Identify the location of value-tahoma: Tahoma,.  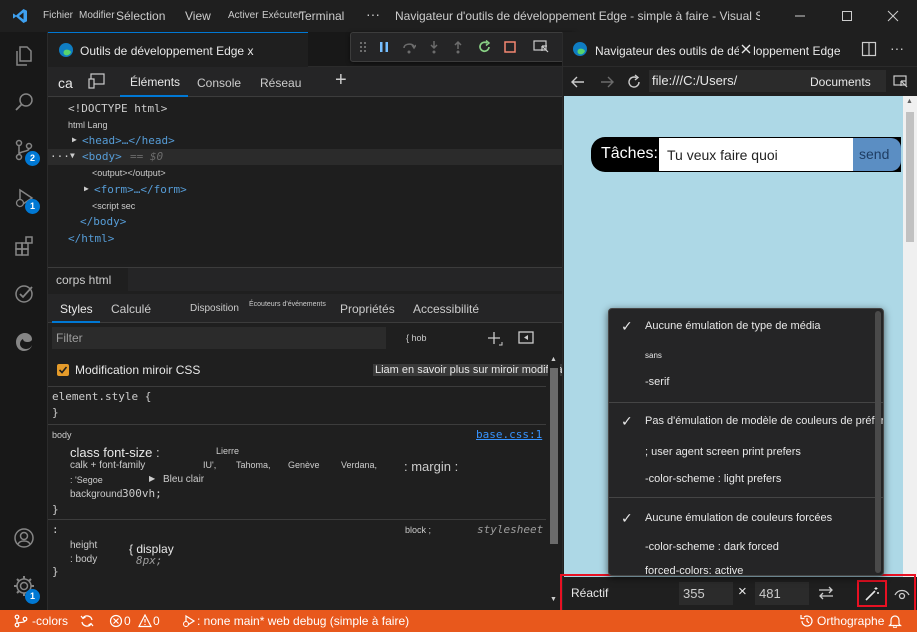
(253, 465).